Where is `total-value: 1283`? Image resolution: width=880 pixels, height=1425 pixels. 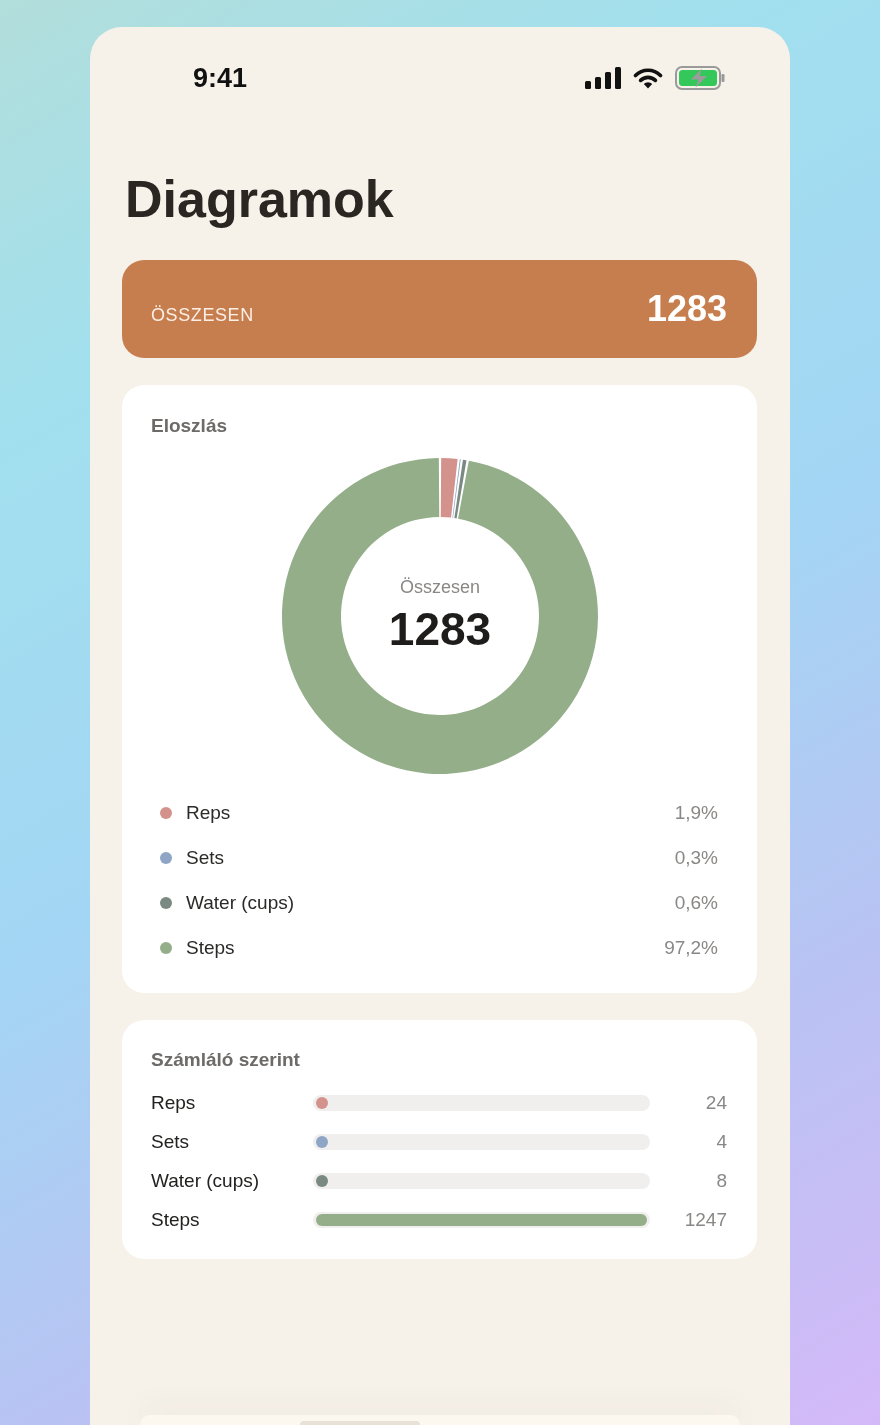
total-value: 1283 is located at coordinates (686, 309).